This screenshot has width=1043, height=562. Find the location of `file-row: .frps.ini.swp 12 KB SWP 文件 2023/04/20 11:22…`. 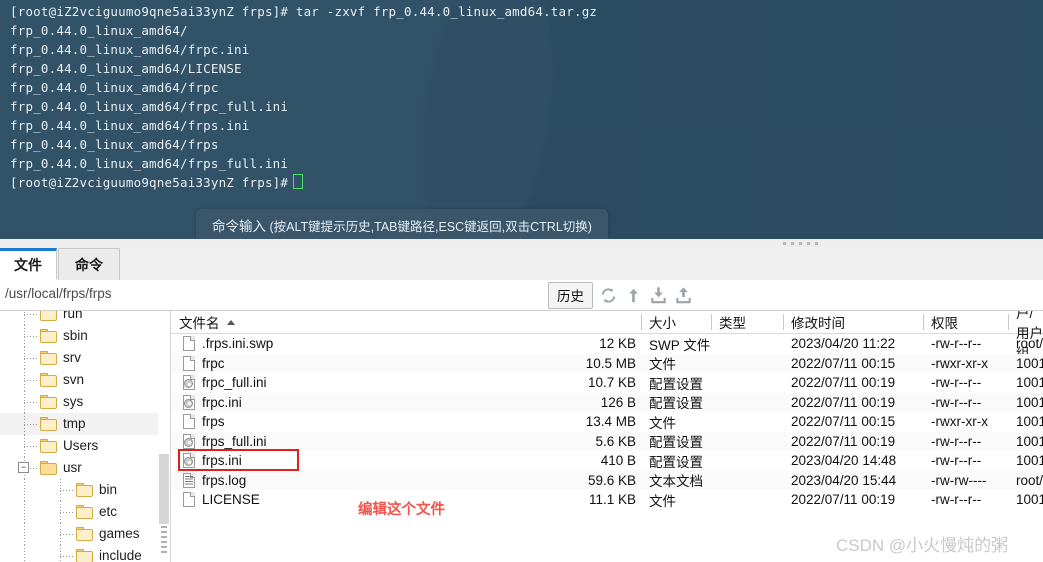

file-row: .frps.ini.swp 12 KB SWP 文件 2023/04/20 11:22… is located at coordinates (607, 344).